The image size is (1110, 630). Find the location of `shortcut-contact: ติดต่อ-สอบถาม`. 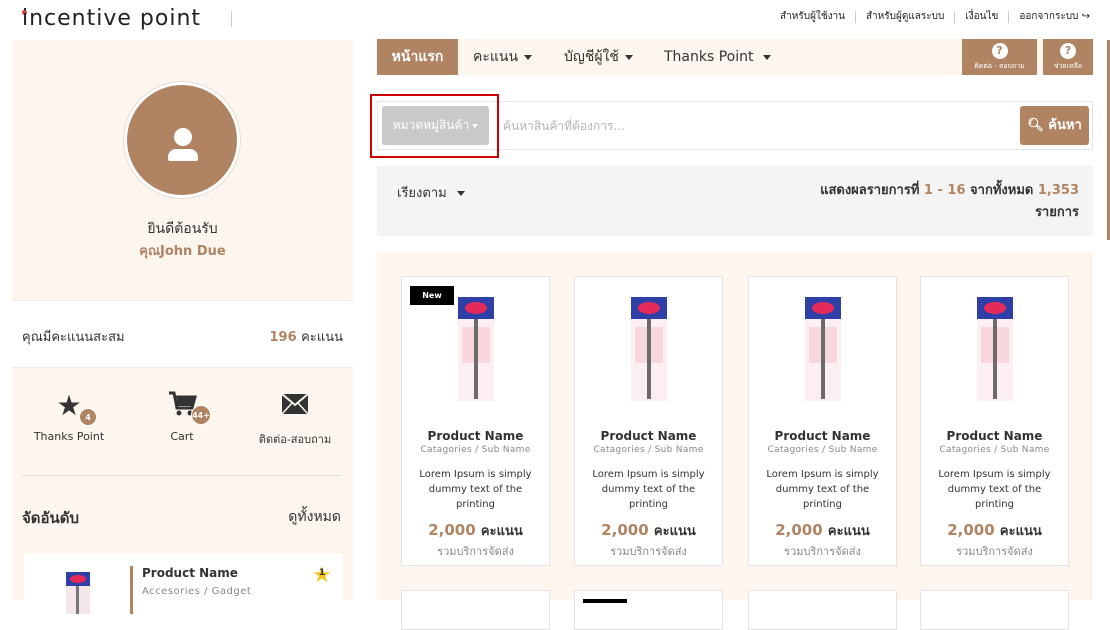

shortcut-contact: ติดต่อ-สอบถาม is located at coordinates (295, 419).